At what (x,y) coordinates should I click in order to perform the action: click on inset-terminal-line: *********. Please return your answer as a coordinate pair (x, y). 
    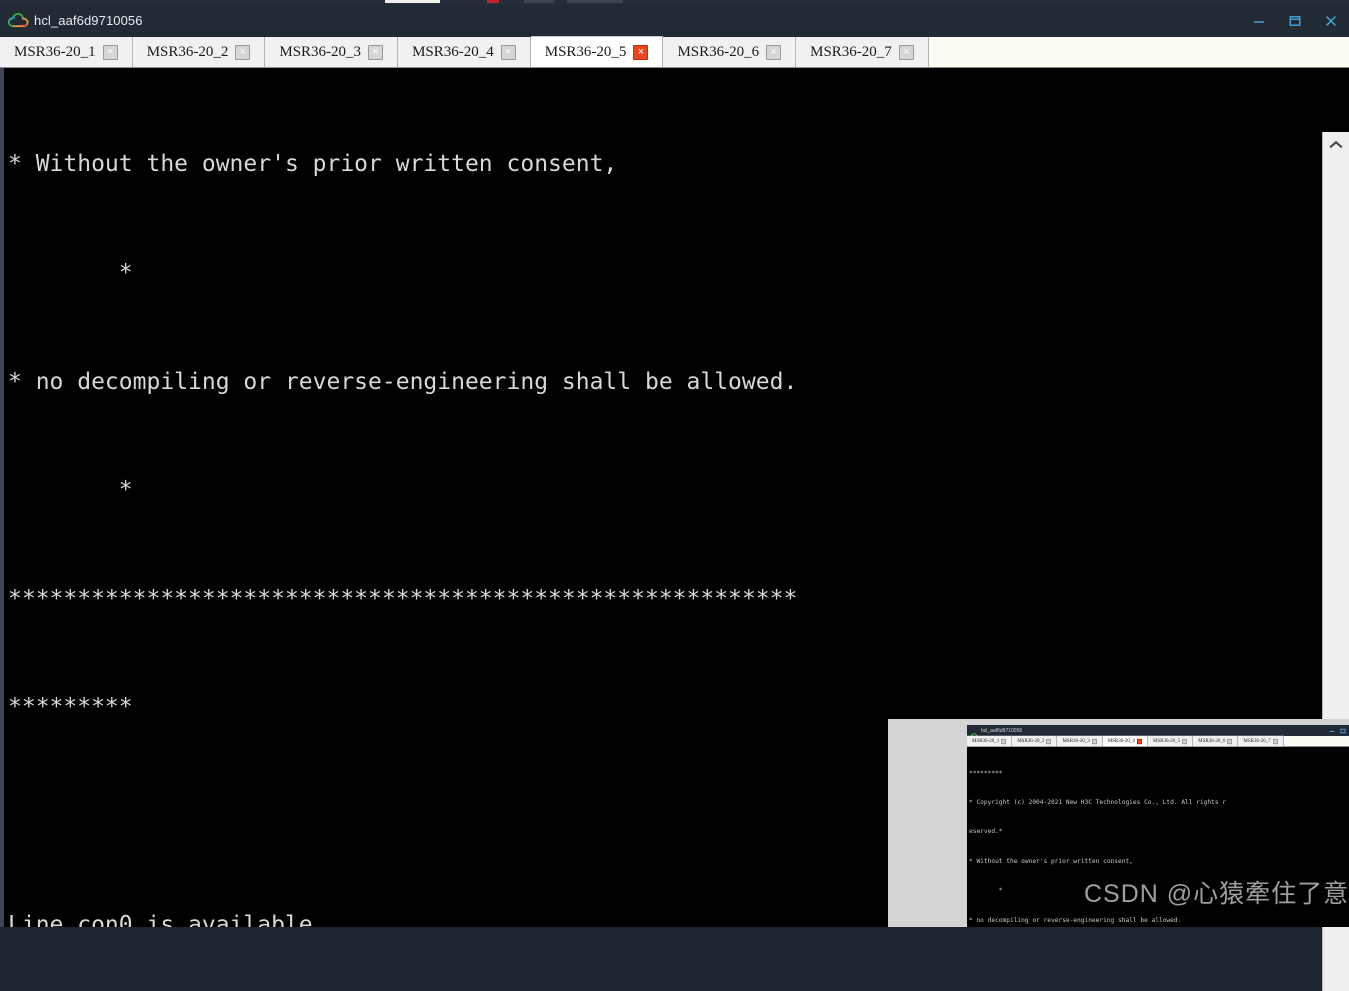
    Looking at the image, I should click on (986, 773).